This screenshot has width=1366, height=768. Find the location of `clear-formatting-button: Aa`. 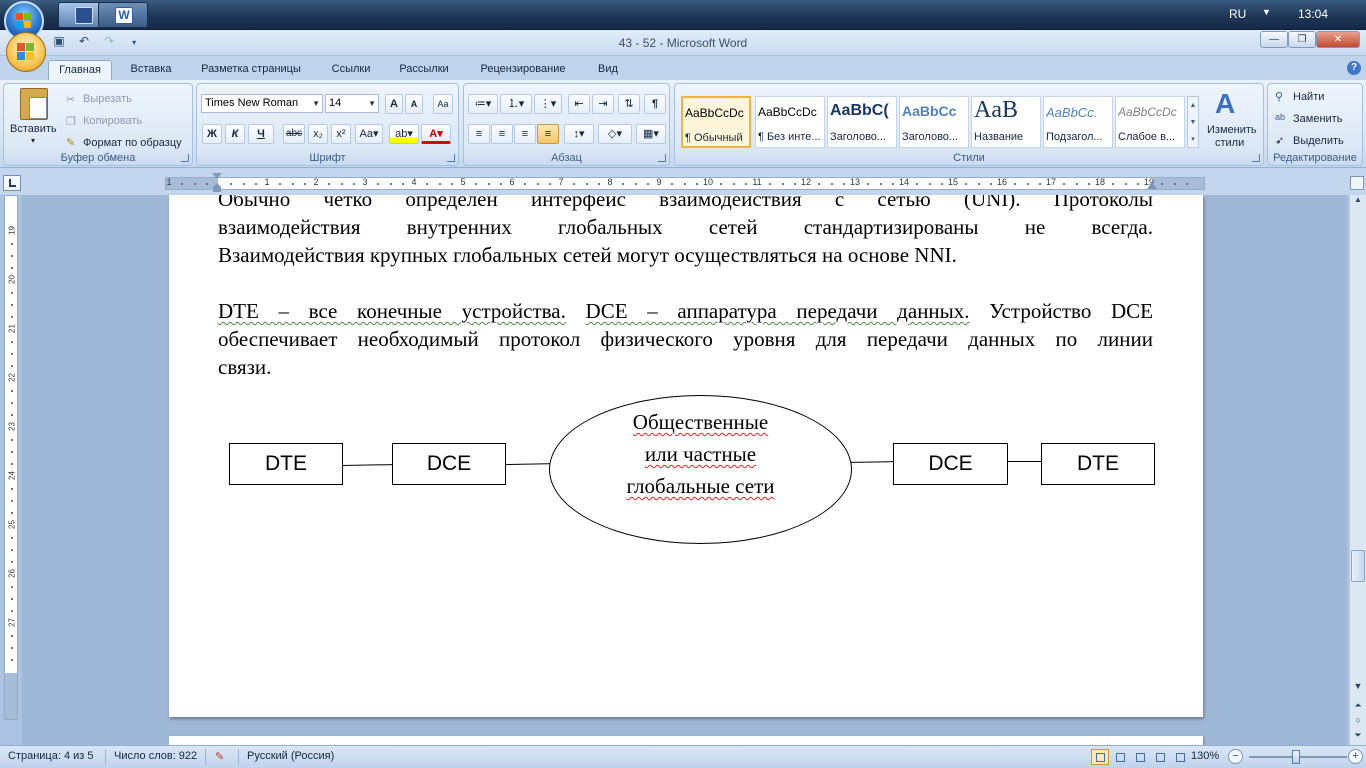

clear-formatting-button: Aa is located at coordinates (443, 104).